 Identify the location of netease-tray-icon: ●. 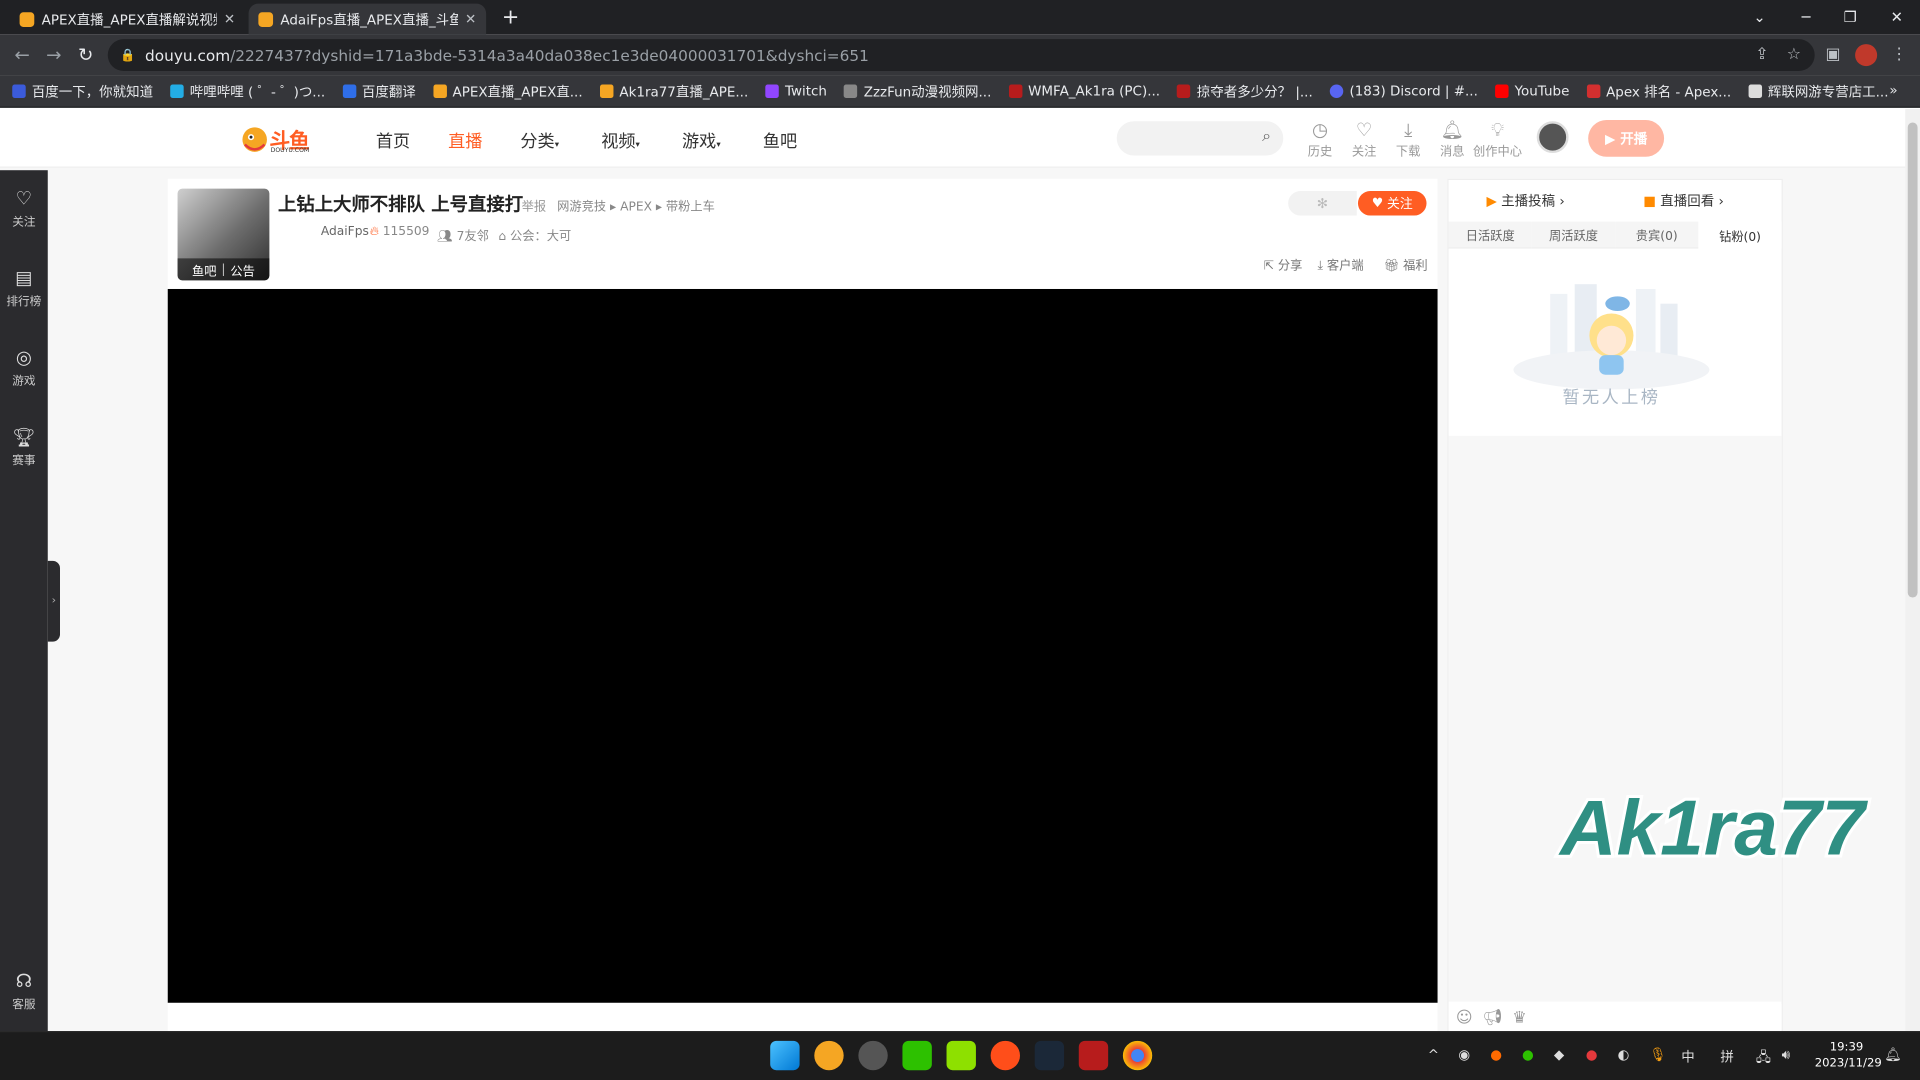
(1592, 1055).